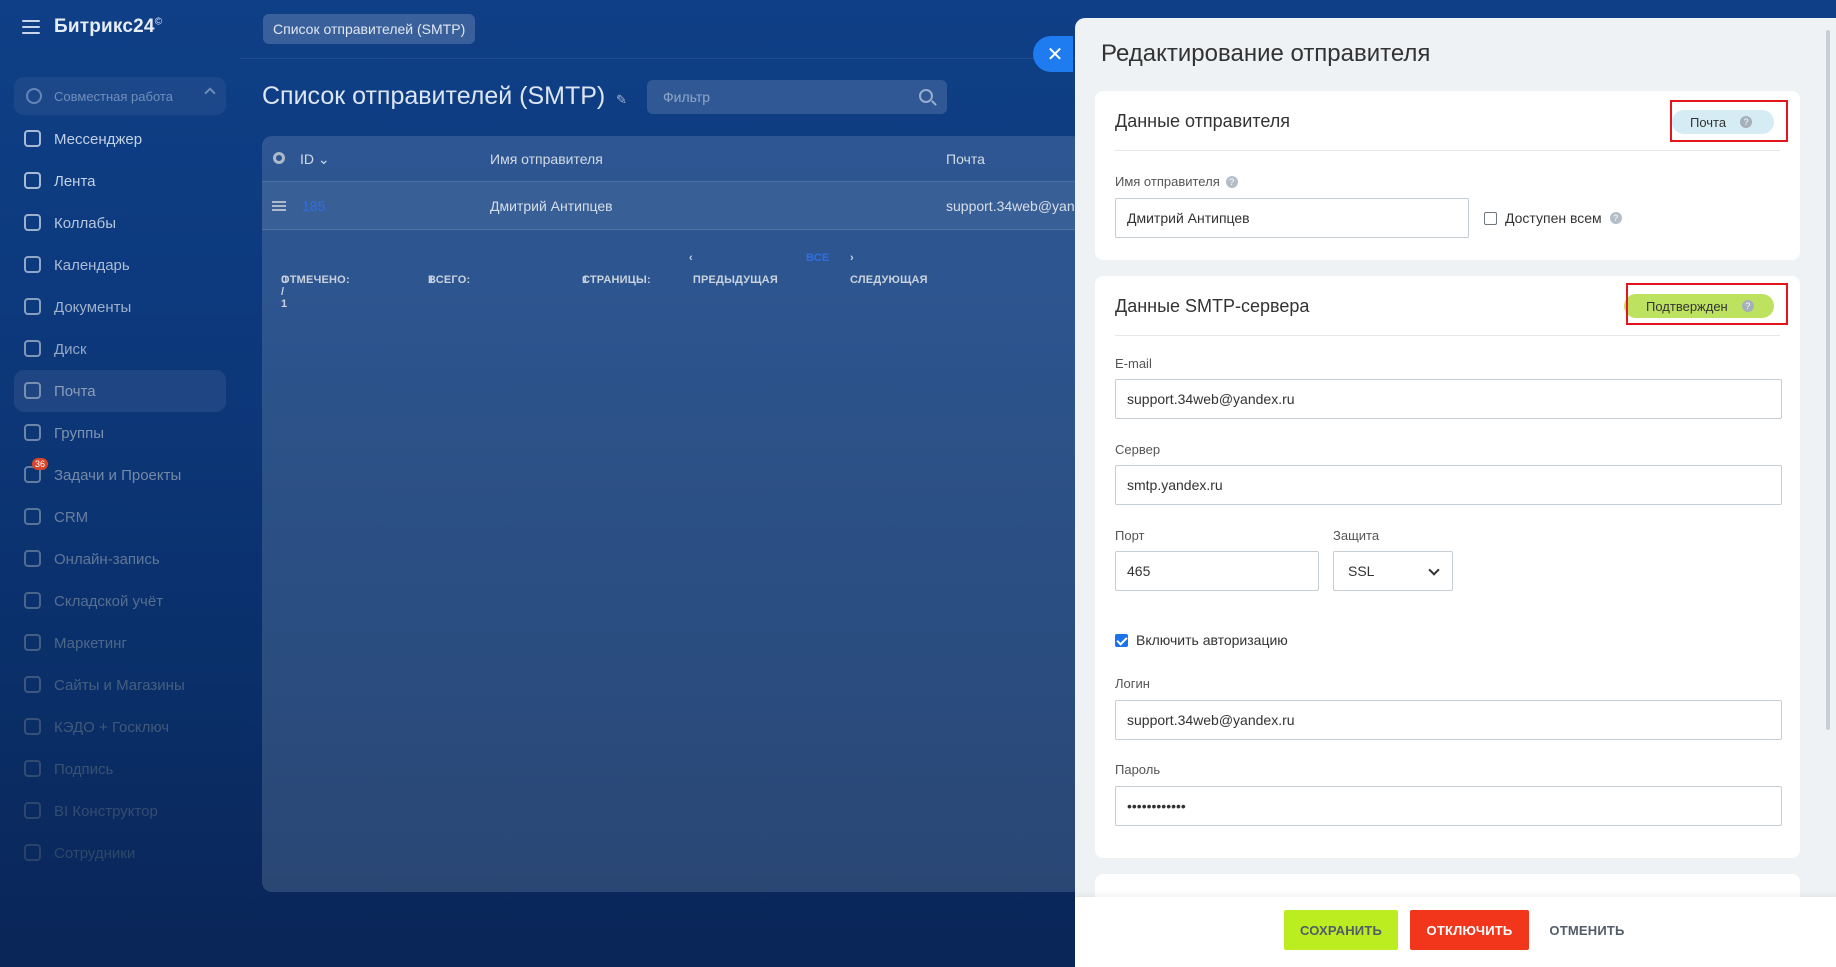 This screenshot has width=1836, height=967. I want to click on sidebar-item-label: BI Конструктор, so click(106, 811).